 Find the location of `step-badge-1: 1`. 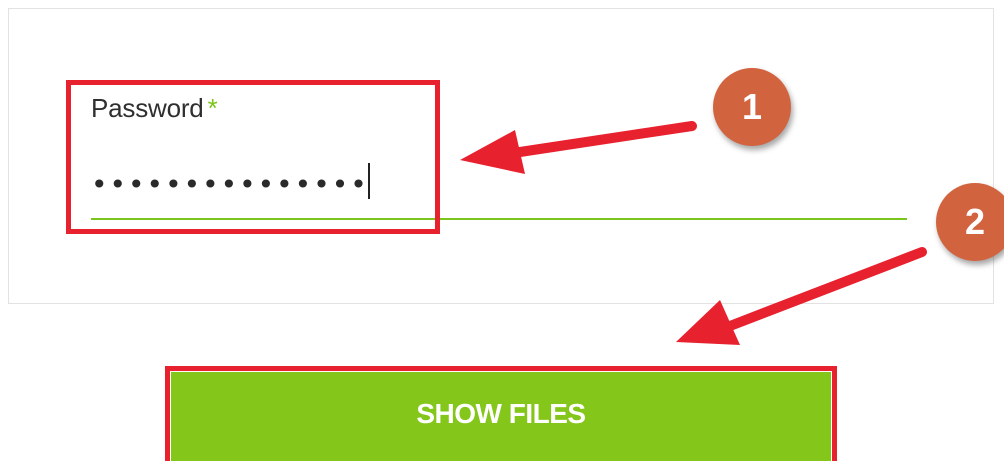

step-badge-1: 1 is located at coordinates (752, 107).